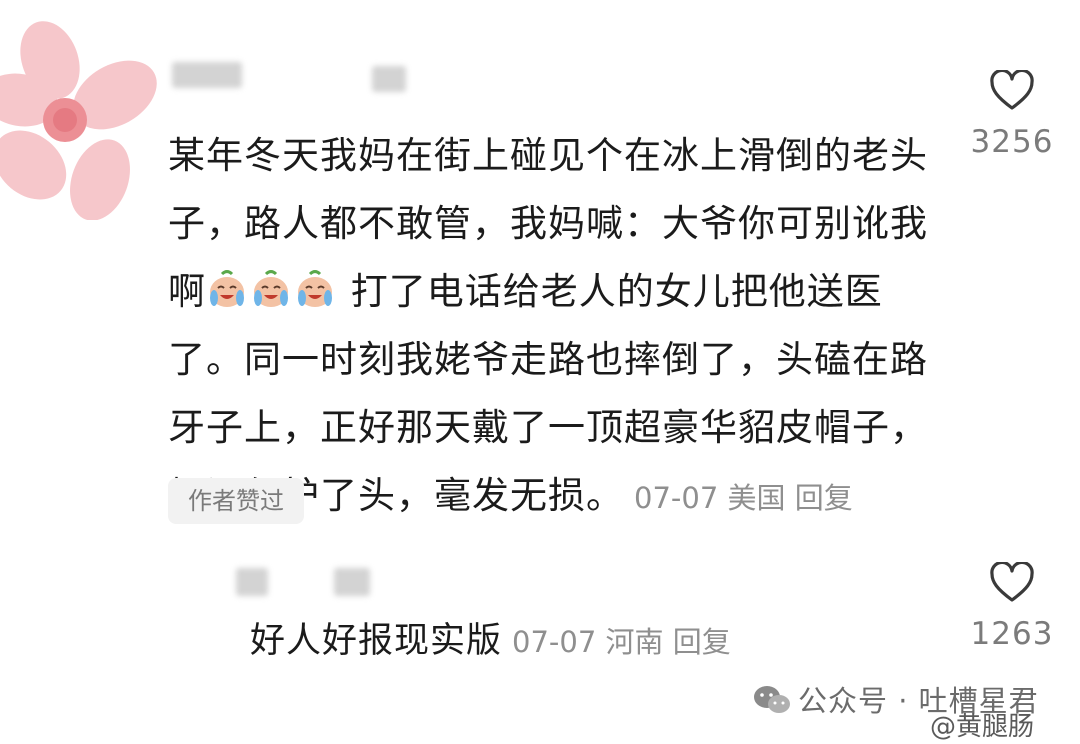 The image size is (1080, 744). I want to click on comment-line-text: 打了电话给老人的女儿把他送医, so click(616, 291).